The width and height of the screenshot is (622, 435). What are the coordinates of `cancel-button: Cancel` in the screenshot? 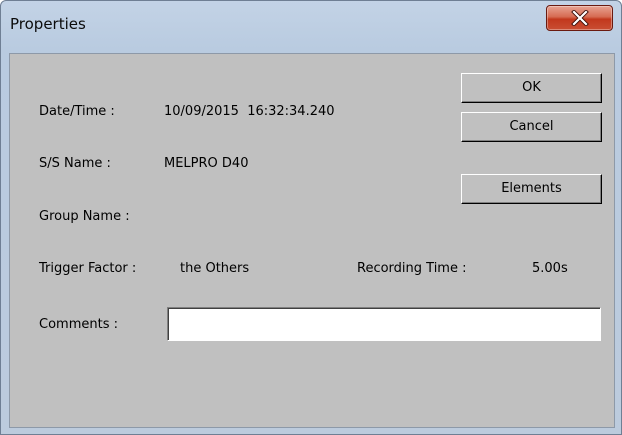 It's located at (531, 127).